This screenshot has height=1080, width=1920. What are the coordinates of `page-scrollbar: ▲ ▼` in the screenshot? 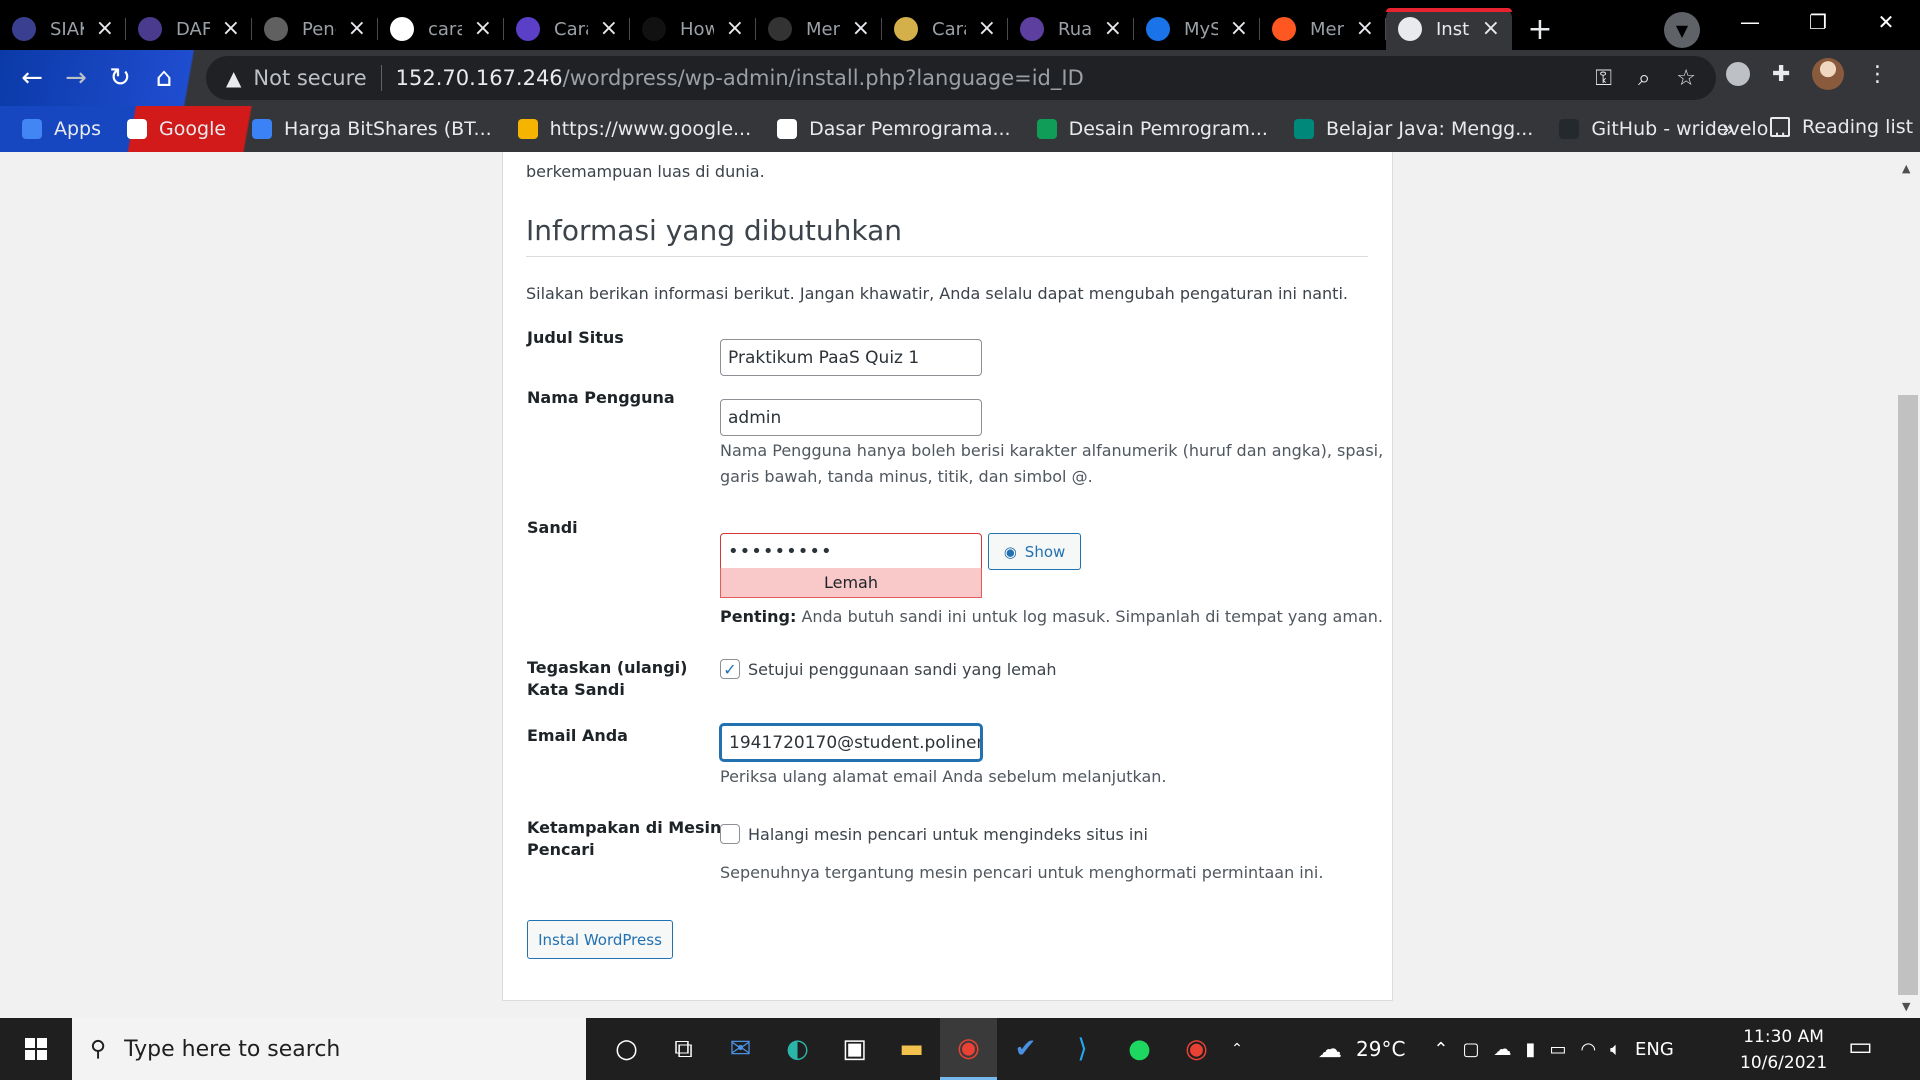 It's located at (1908, 585).